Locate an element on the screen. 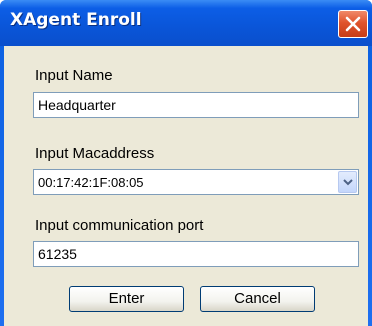 Image resolution: width=372 pixels, height=326 pixels. close-button is located at coordinates (353, 24).